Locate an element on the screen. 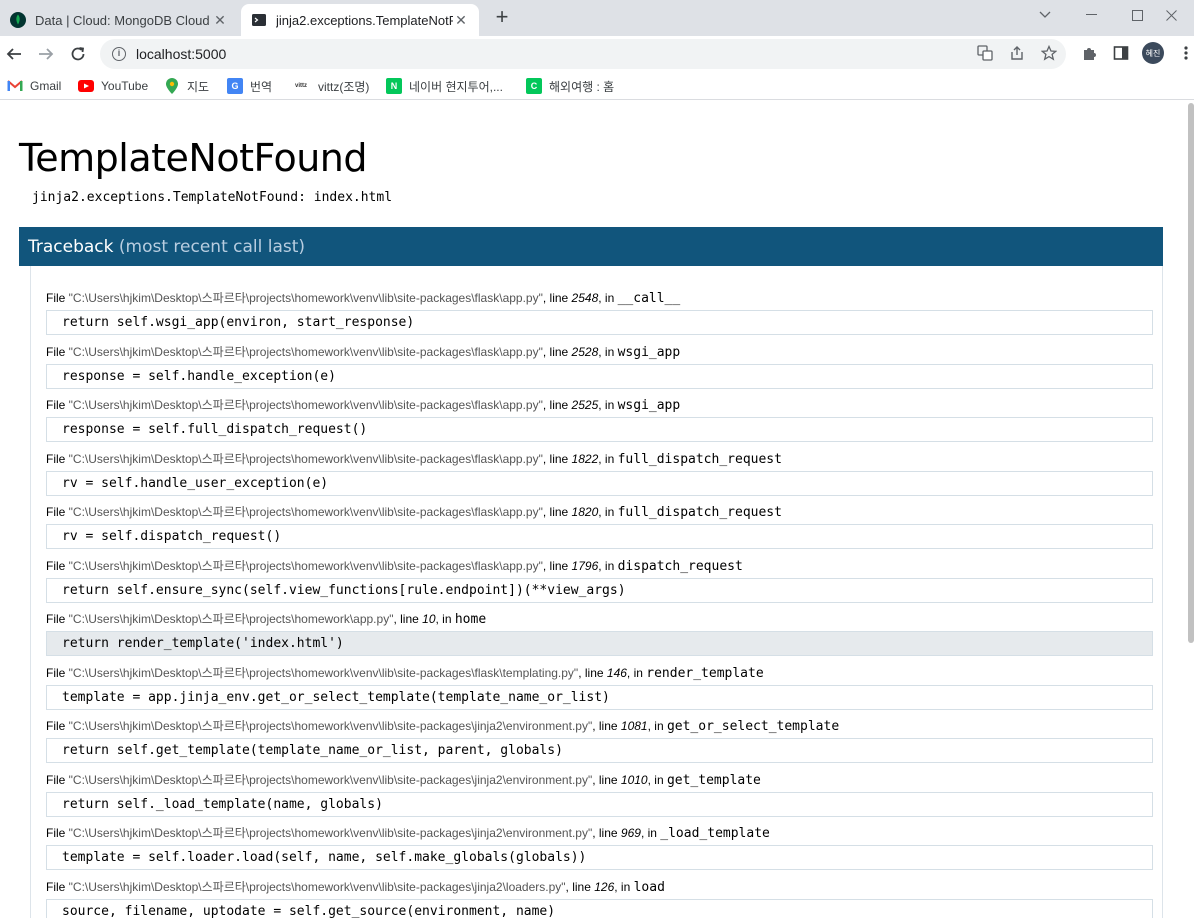 This screenshot has height=918, width=1194. bookmark-gmail: Gmail is located at coordinates (34, 86).